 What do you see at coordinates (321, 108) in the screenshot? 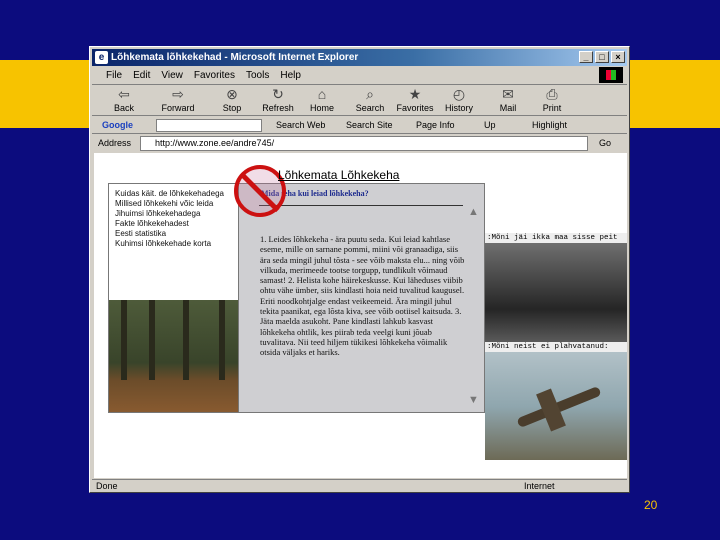
I see `home-label: Home` at bounding box center [321, 108].